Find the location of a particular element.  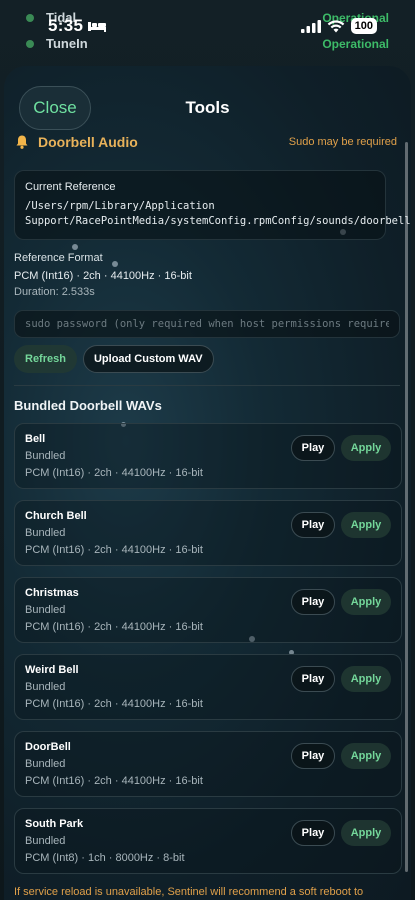

bundled-wavs-title: Bundled Doorbell WAVs is located at coordinates (88, 405).